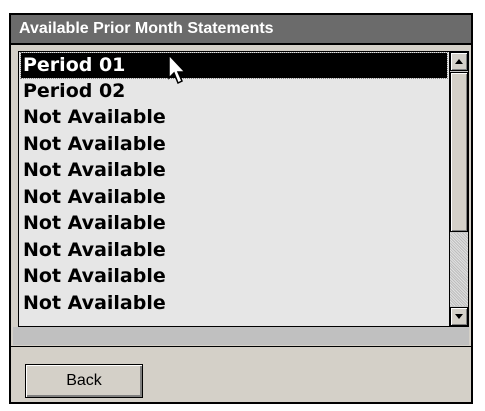  I want to click on scroll-down-button, so click(459, 316).